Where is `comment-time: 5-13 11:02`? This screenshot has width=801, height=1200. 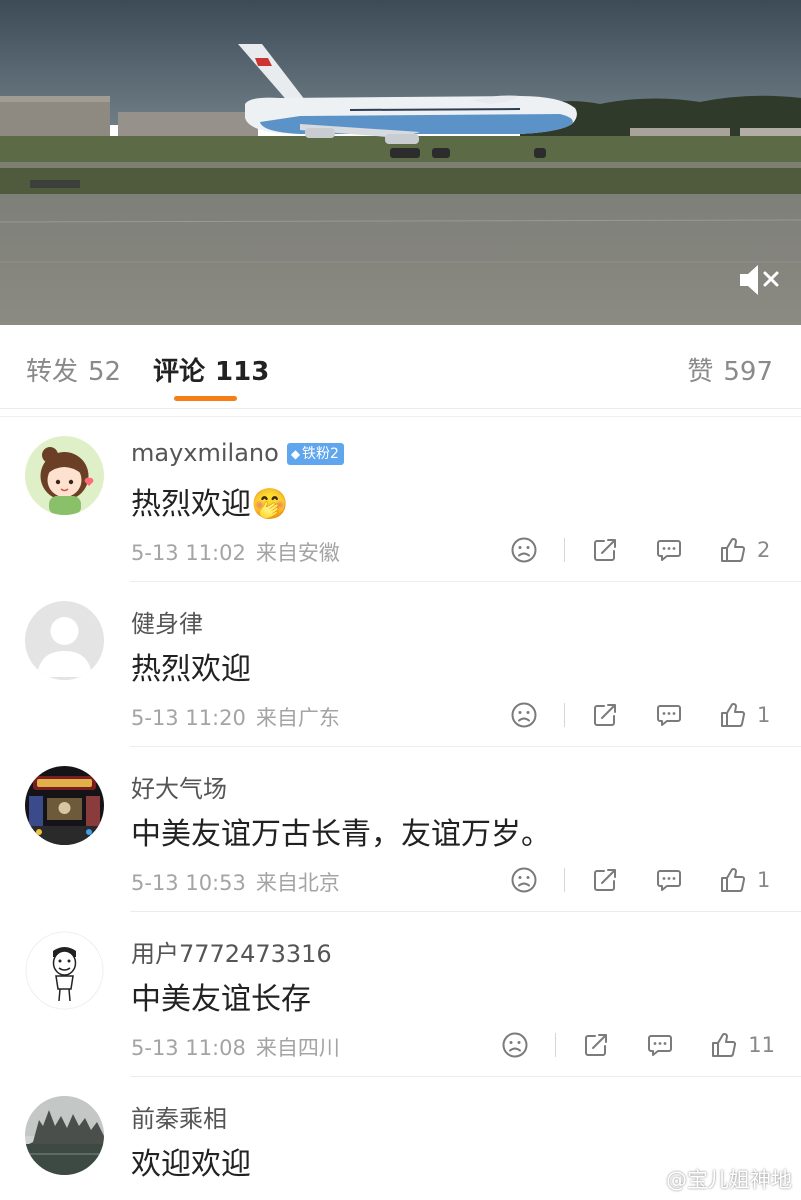
comment-time: 5-13 11:02 is located at coordinates (188, 553).